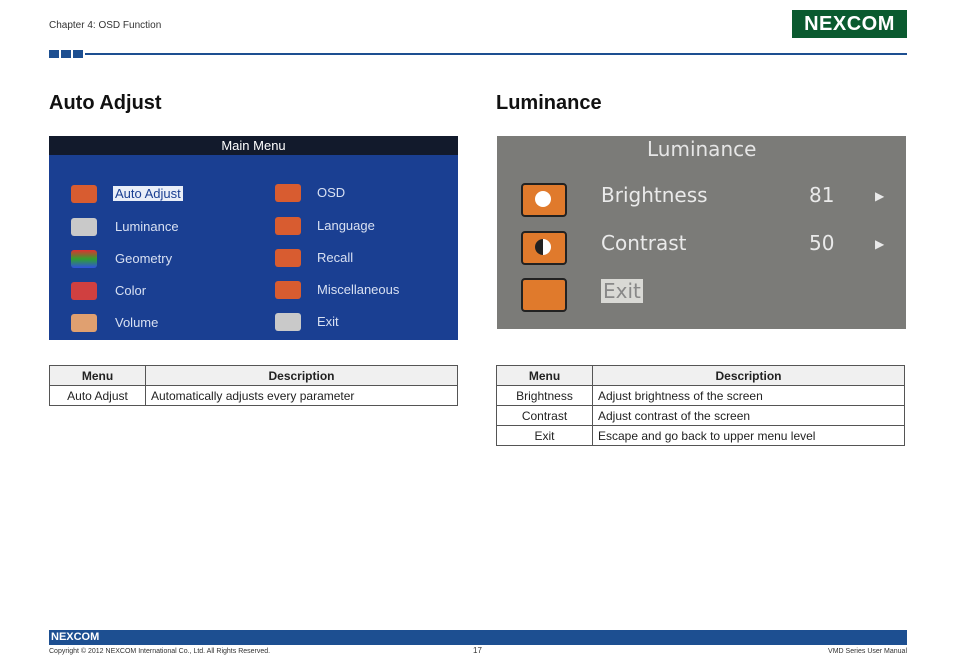  Describe the element at coordinates (544, 295) in the screenshot. I see `exit-door-icon` at that location.